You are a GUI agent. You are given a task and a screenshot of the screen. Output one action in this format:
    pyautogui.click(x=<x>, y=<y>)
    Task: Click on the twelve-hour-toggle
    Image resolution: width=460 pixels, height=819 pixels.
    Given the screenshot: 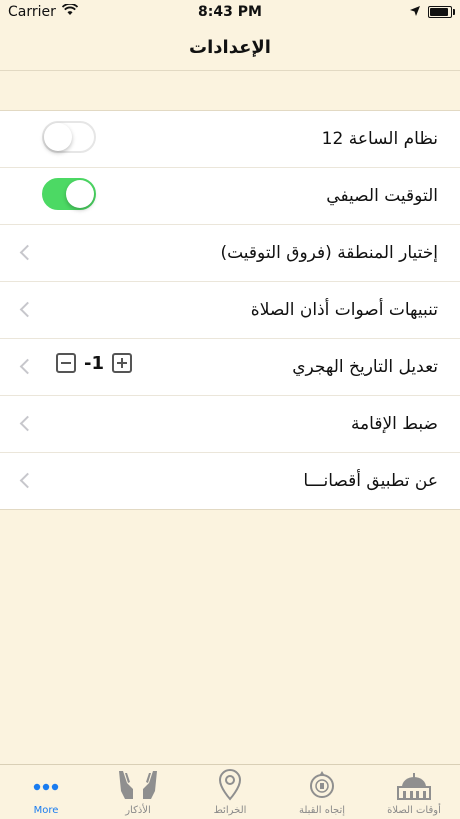 What is the action you would take?
    pyautogui.click(x=69, y=137)
    